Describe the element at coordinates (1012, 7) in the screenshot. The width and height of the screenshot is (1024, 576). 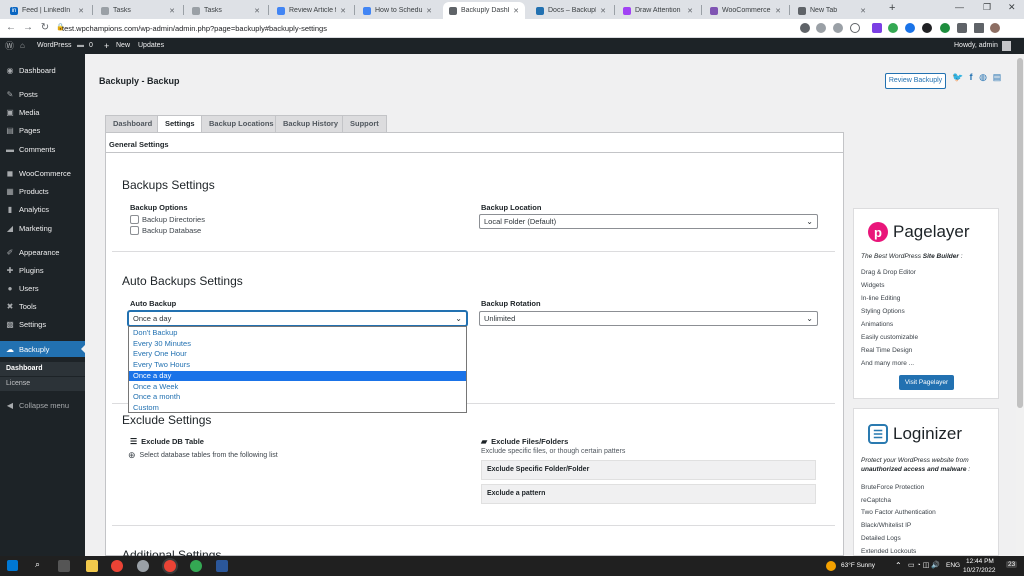
I see `window-close-icon: ✕` at that location.